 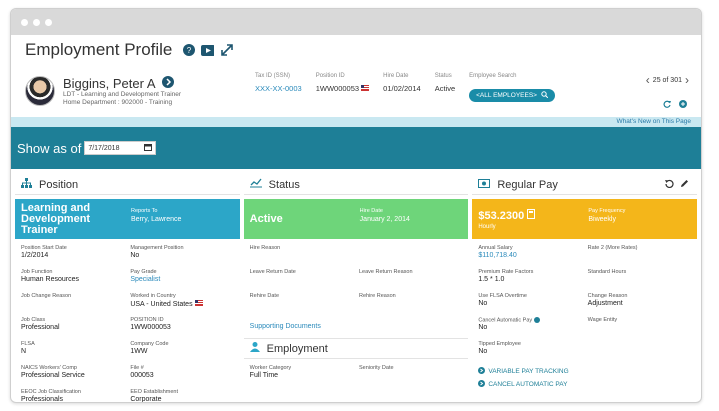 What do you see at coordinates (254, 348) in the screenshot?
I see `person-icon` at bounding box center [254, 348].